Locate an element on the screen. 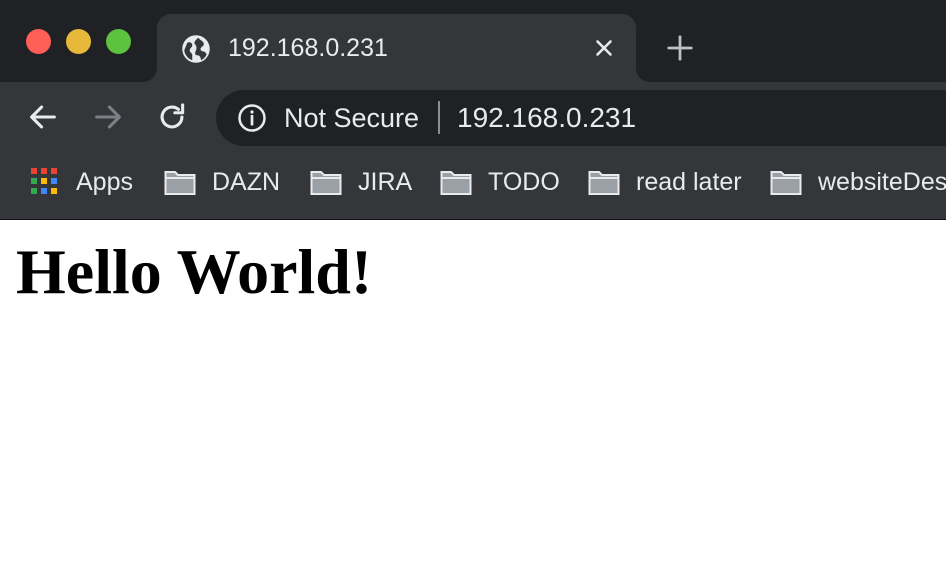 Image resolution: width=946 pixels, height=586 pixels. bookmark-label: TODO is located at coordinates (524, 182).